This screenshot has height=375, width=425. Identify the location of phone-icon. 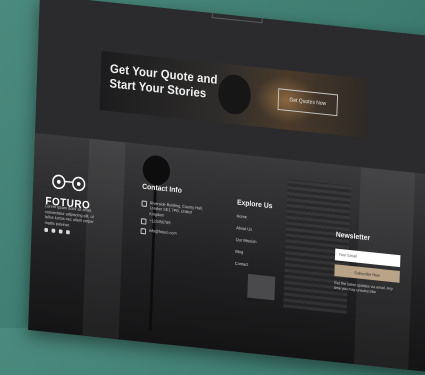
(143, 221).